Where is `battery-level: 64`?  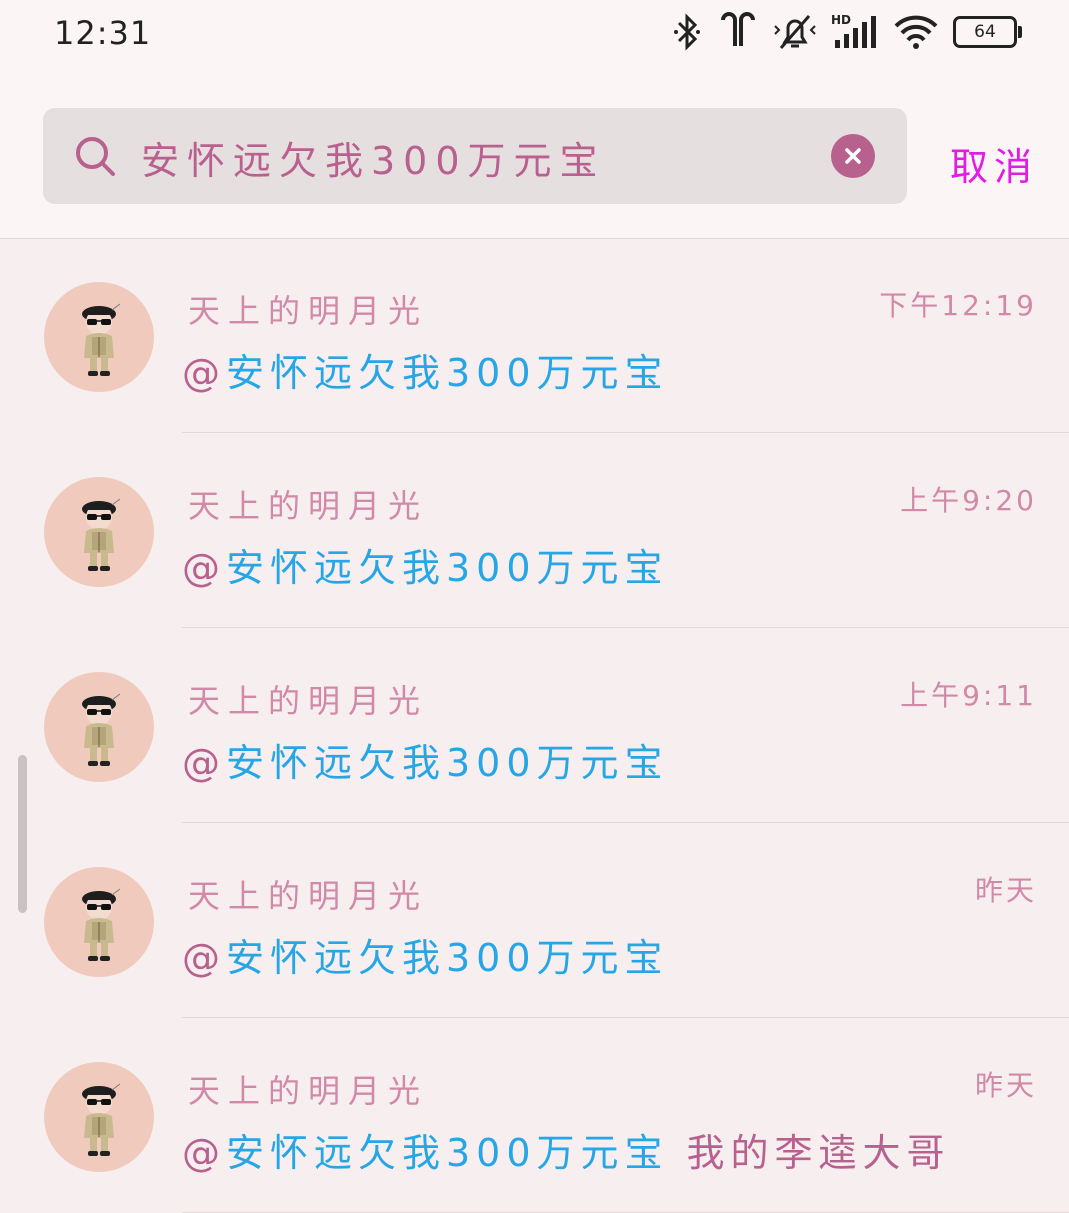 battery-level: 64 is located at coordinates (987, 32).